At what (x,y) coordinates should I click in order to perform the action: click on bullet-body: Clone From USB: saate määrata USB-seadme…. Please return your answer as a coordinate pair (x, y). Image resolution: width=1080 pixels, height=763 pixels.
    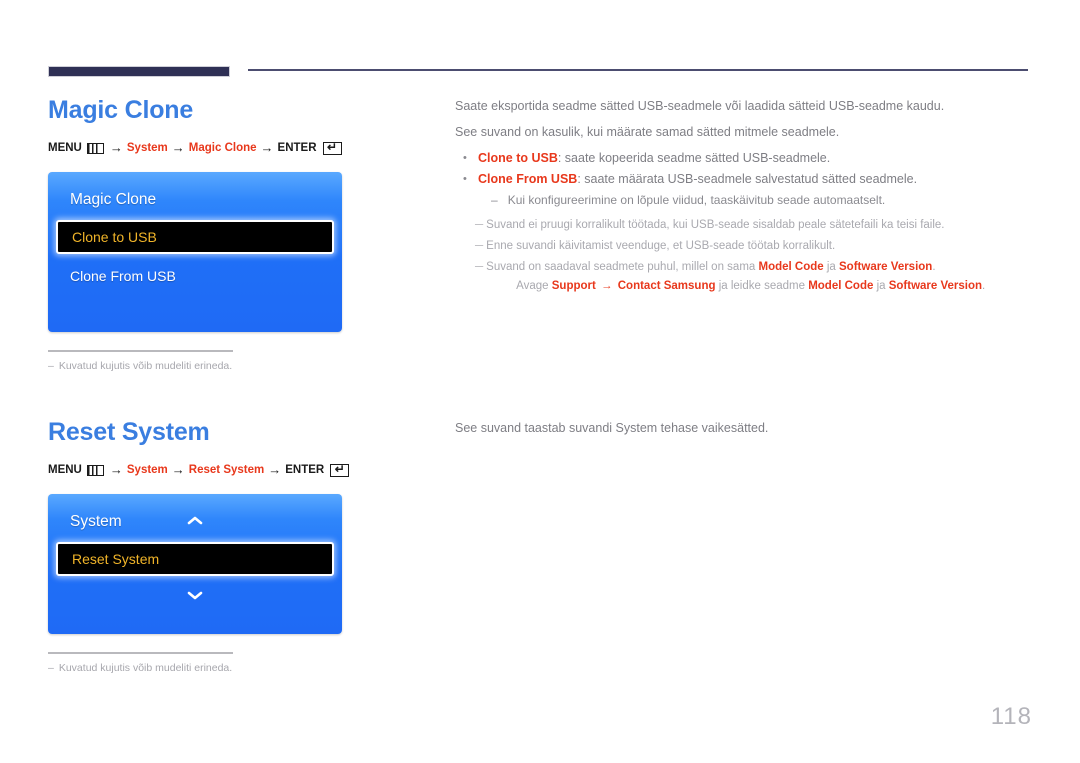
    Looking at the image, I should click on (697, 179).